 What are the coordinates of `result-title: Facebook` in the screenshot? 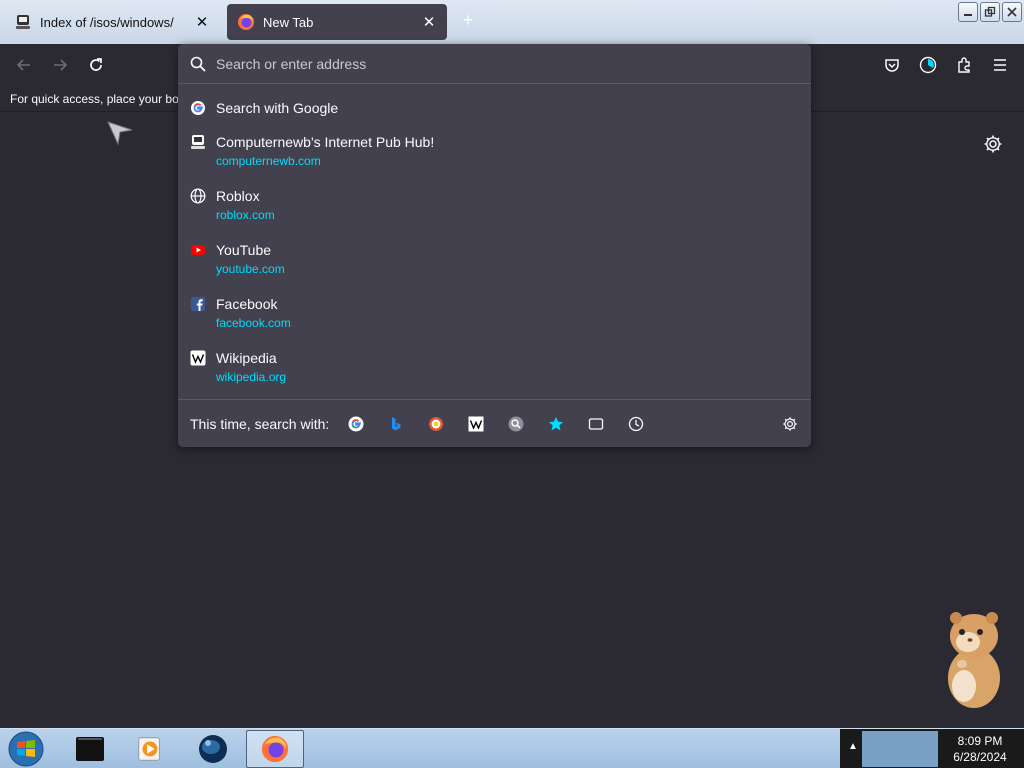 It's located at (247, 304).